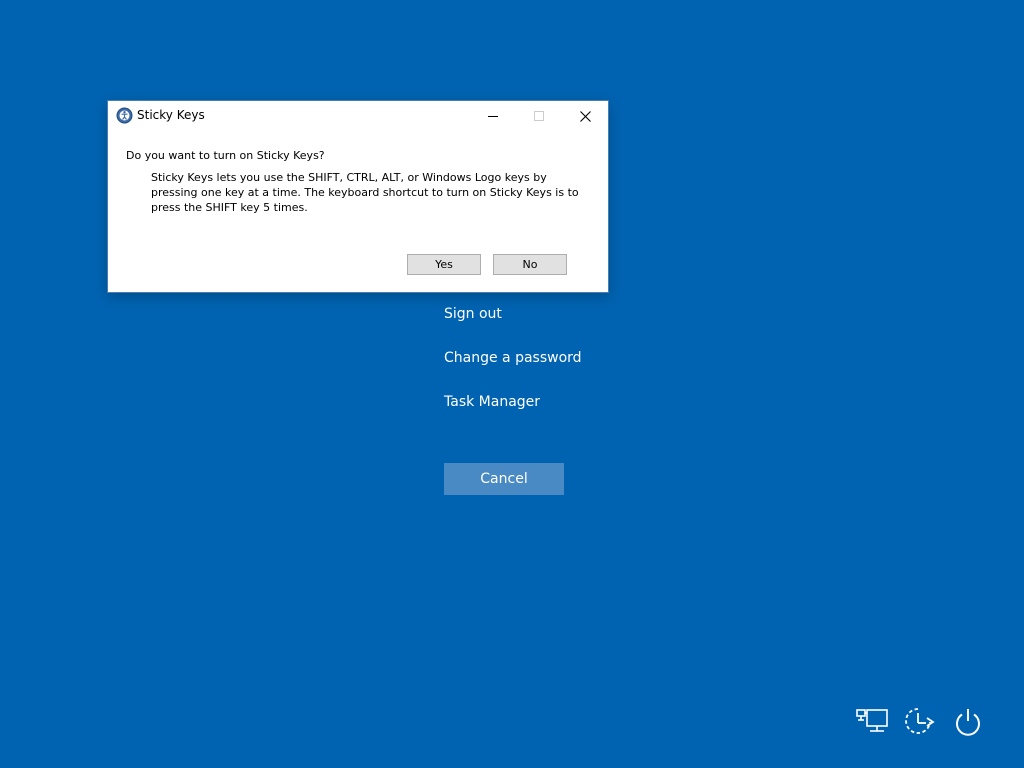 The height and width of the screenshot is (768, 1024). I want to click on power-icon, so click(968, 722).